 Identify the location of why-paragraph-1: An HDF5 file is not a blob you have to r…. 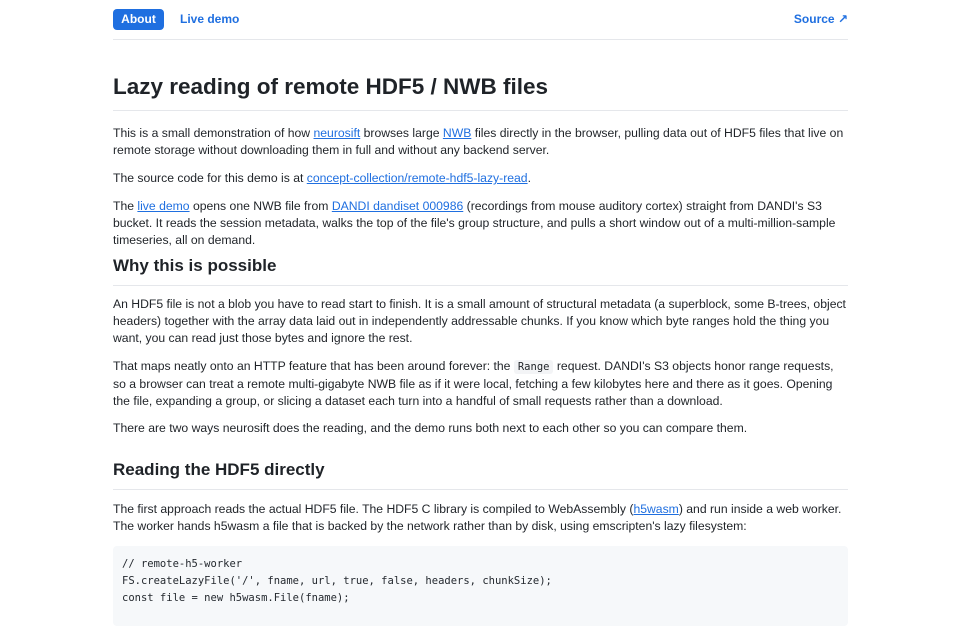
(479, 321).